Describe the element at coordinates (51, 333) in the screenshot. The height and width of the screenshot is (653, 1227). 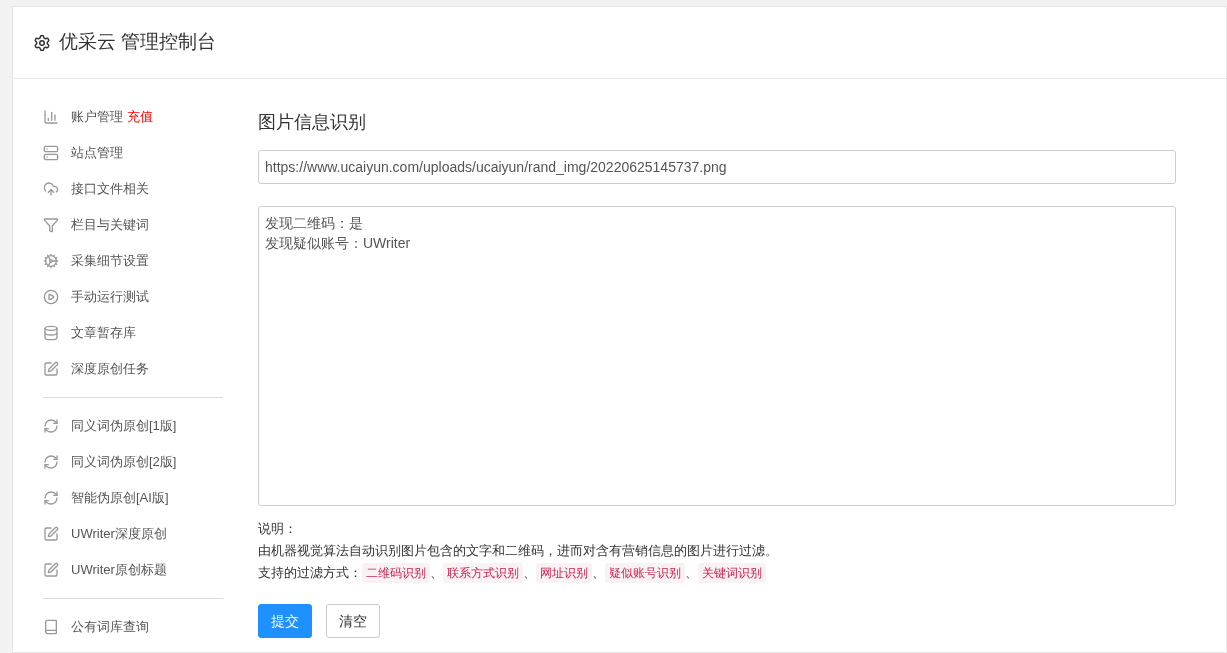
I see `database-icon` at that location.